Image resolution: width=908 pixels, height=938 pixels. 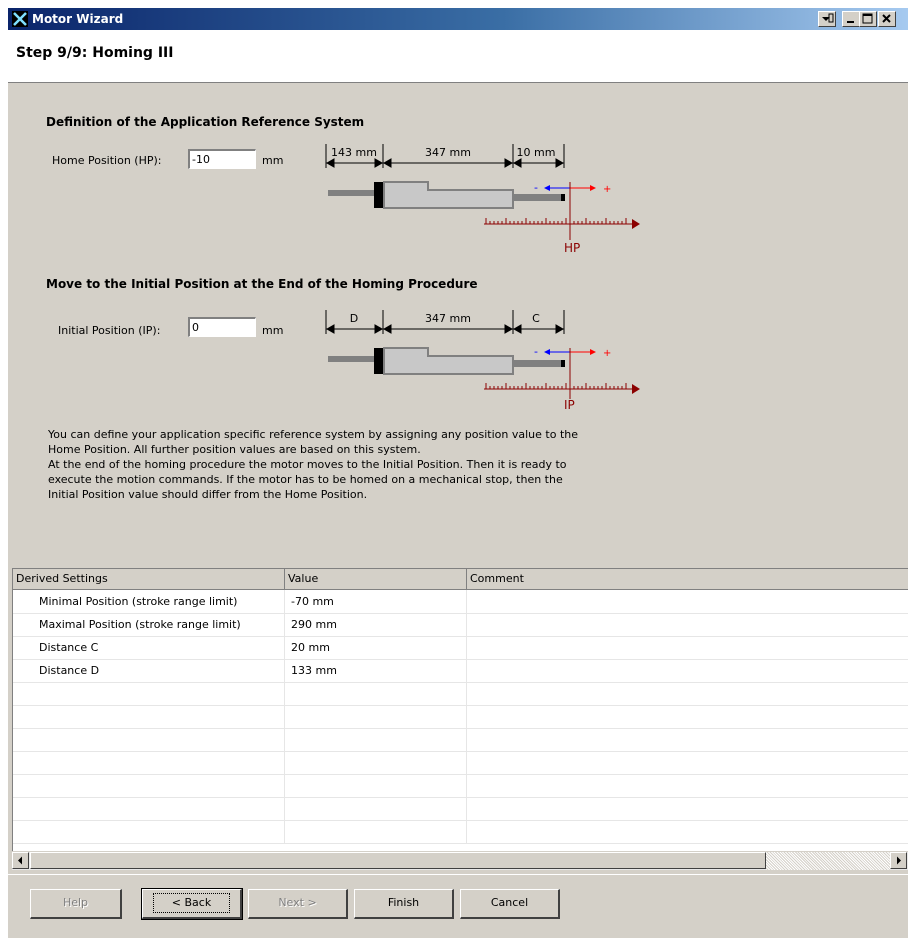 I want to click on scroll-right-icon, so click(x=899, y=860).